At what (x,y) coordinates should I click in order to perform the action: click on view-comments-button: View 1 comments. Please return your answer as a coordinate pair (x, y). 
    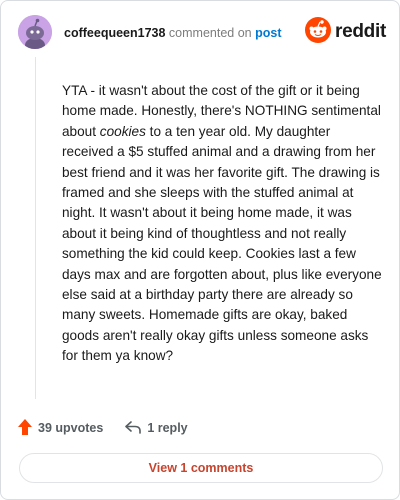
    Looking at the image, I should click on (201, 468).